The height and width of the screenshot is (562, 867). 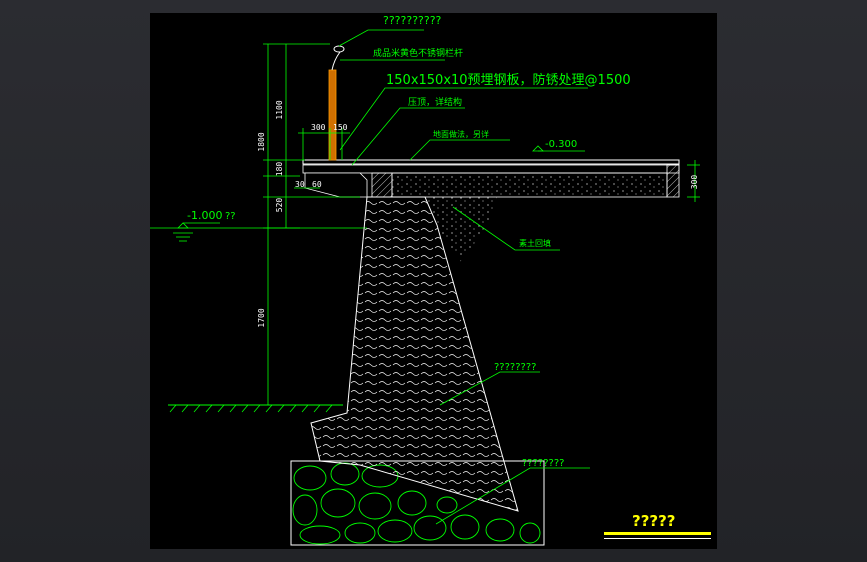 I want to click on dim-60: 60, so click(x=317, y=184).